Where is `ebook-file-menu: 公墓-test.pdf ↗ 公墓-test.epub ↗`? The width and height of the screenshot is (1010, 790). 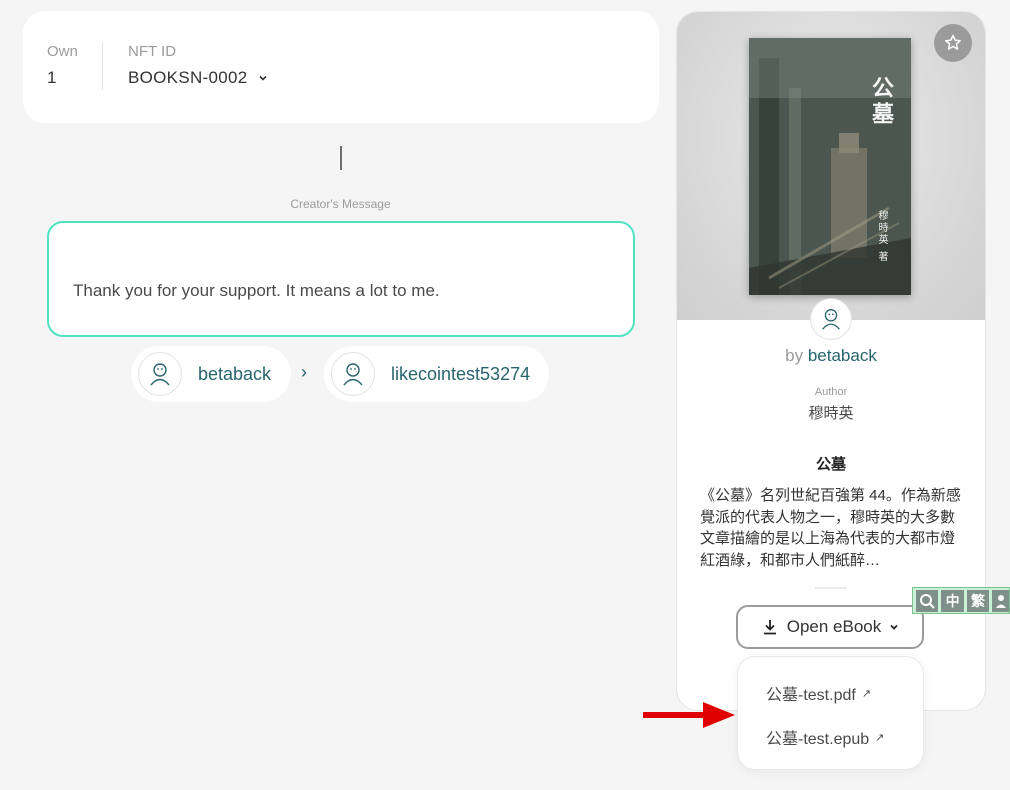 ebook-file-menu: 公墓-test.pdf ↗ 公墓-test.epub ↗ is located at coordinates (830, 713).